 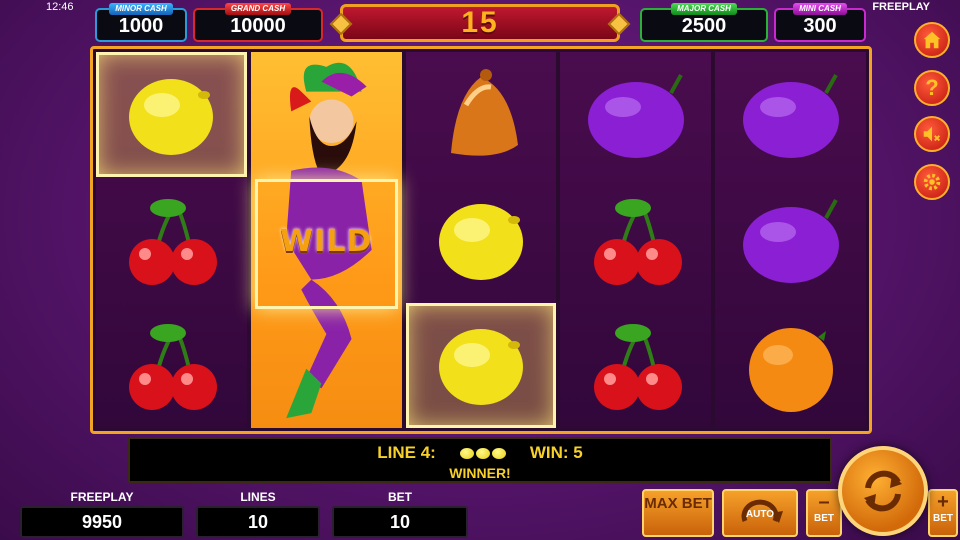 What do you see at coordinates (678, 513) in the screenshot?
I see `max-bet-button: MAX BET` at bounding box center [678, 513].